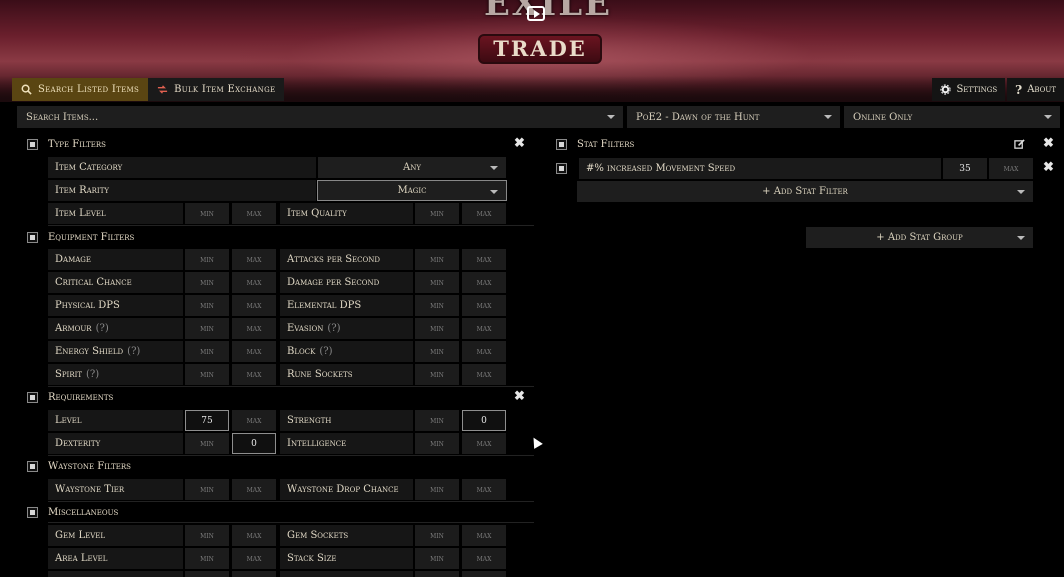 The image size is (1064, 577). I want to click on pdps-max-input: max, so click(254, 305).